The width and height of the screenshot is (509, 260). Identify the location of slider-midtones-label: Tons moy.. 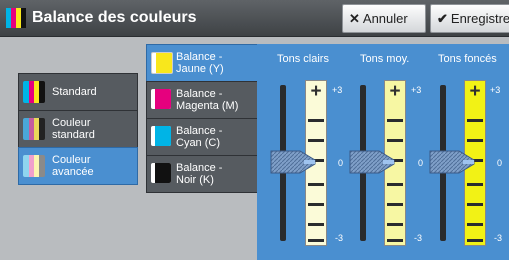
(385, 59).